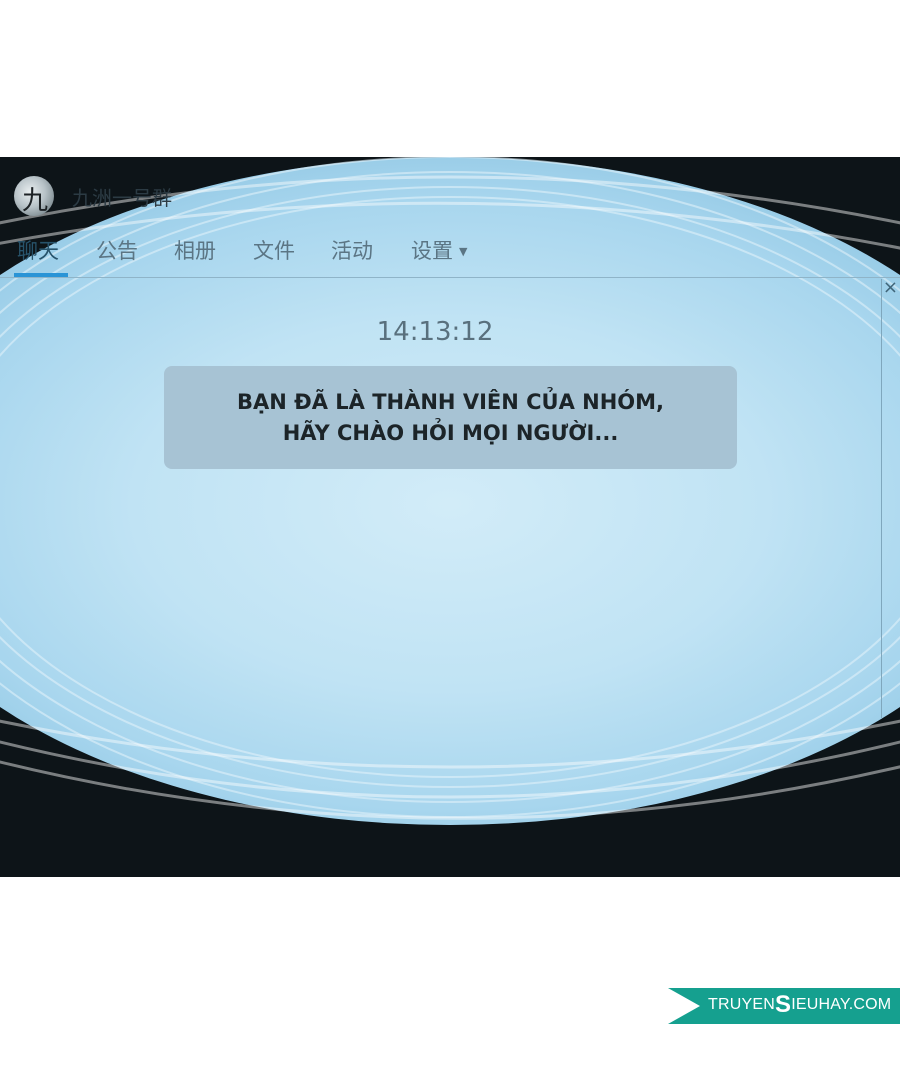  What do you see at coordinates (881, 499) in the screenshot?
I see `scroll-edge` at bounding box center [881, 499].